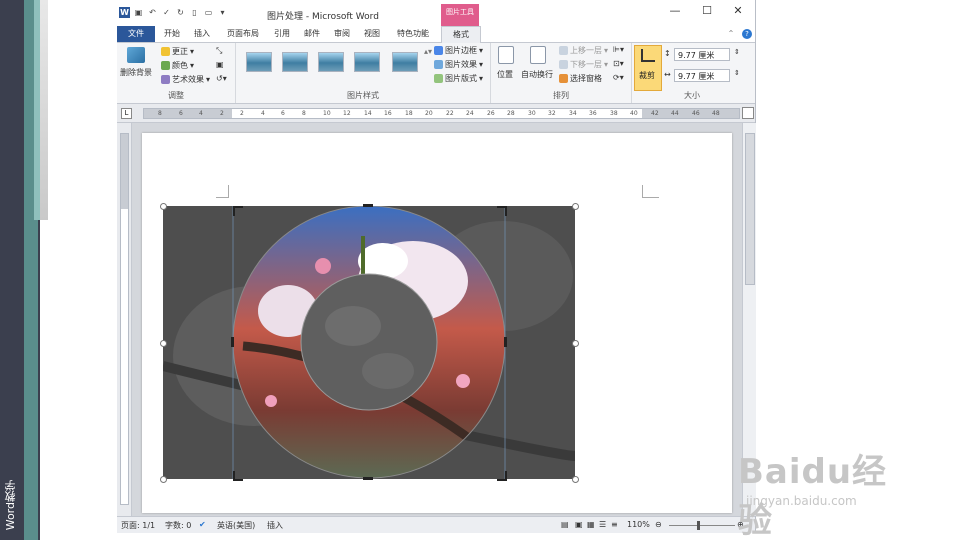 The image size is (960, 542). I want to click on quick-access-toolbar: W ▣ ↶ ✓ ↻ ▯ ▭ ▾, so click(173, 12).